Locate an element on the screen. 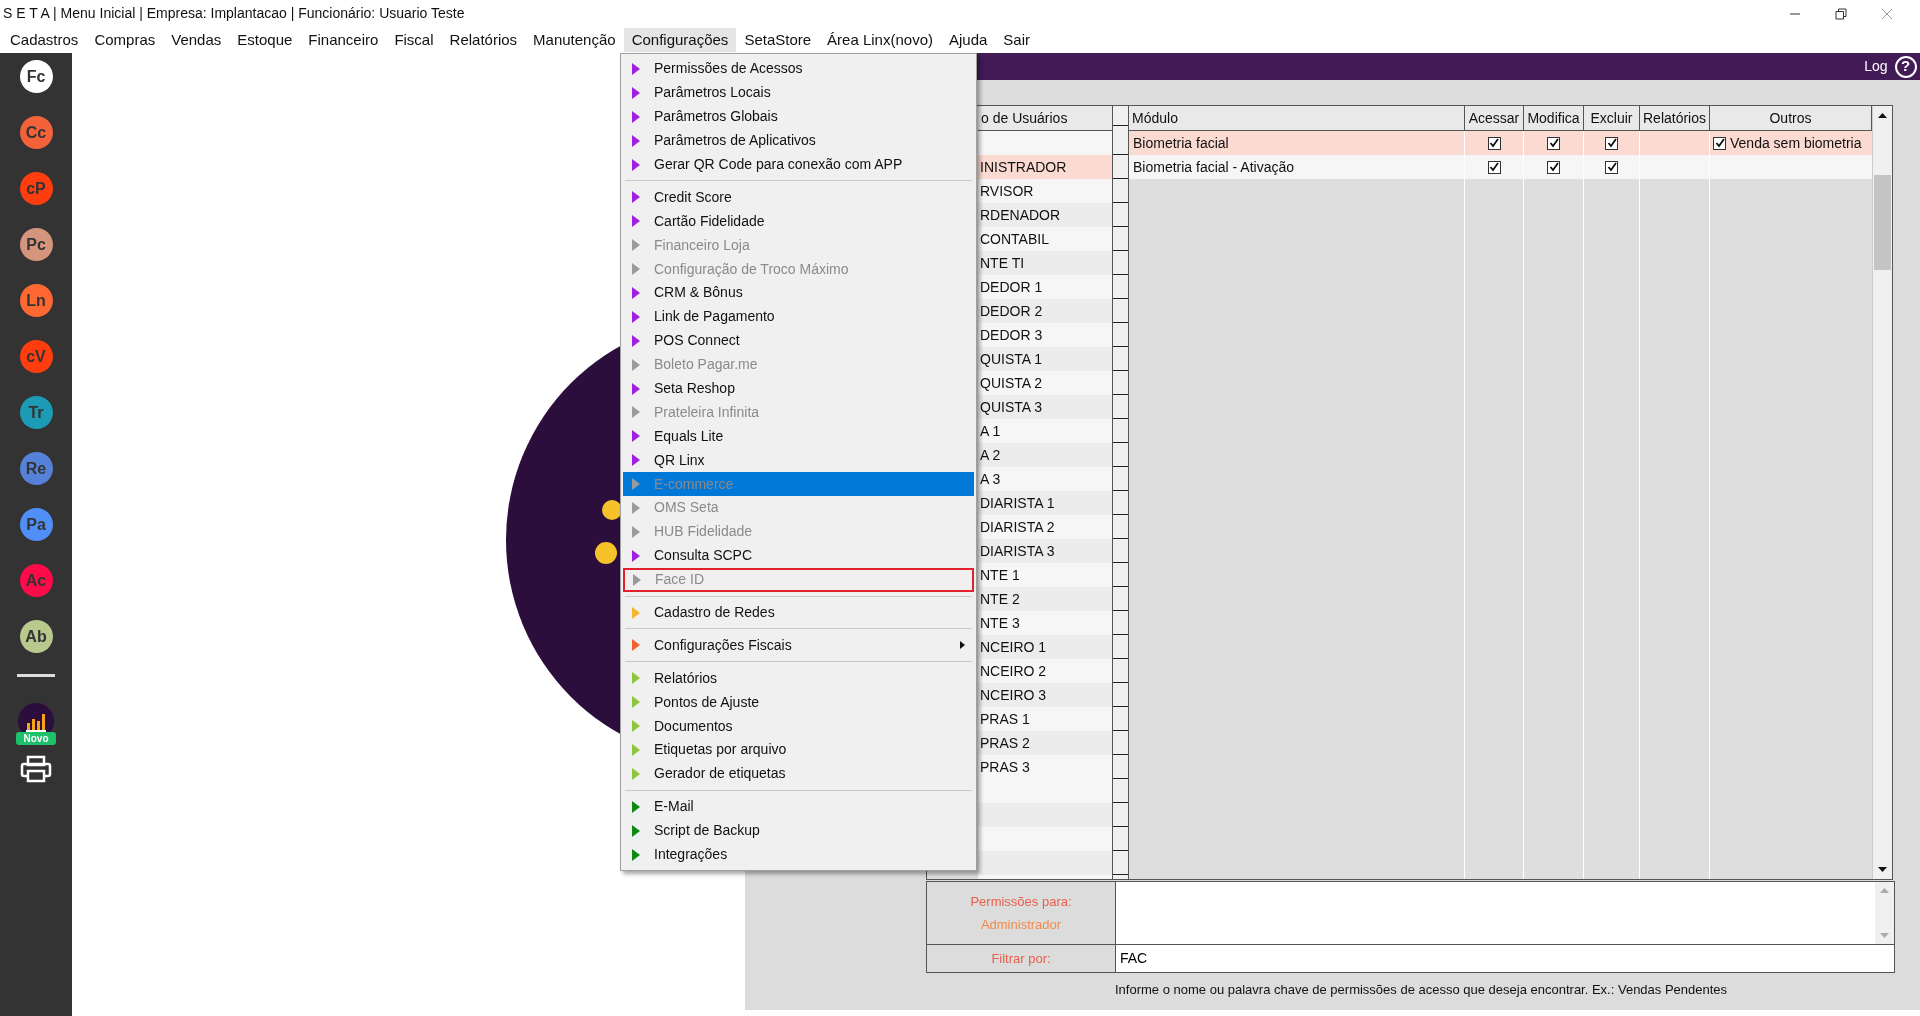 This screenshot has height=1016, width=1920. hint-text: Informe o nome ou palavra chave de permissões de acesso que deseja encontrar. Ex.: Vendas Pendentes is located at coordinates (1421, 990).